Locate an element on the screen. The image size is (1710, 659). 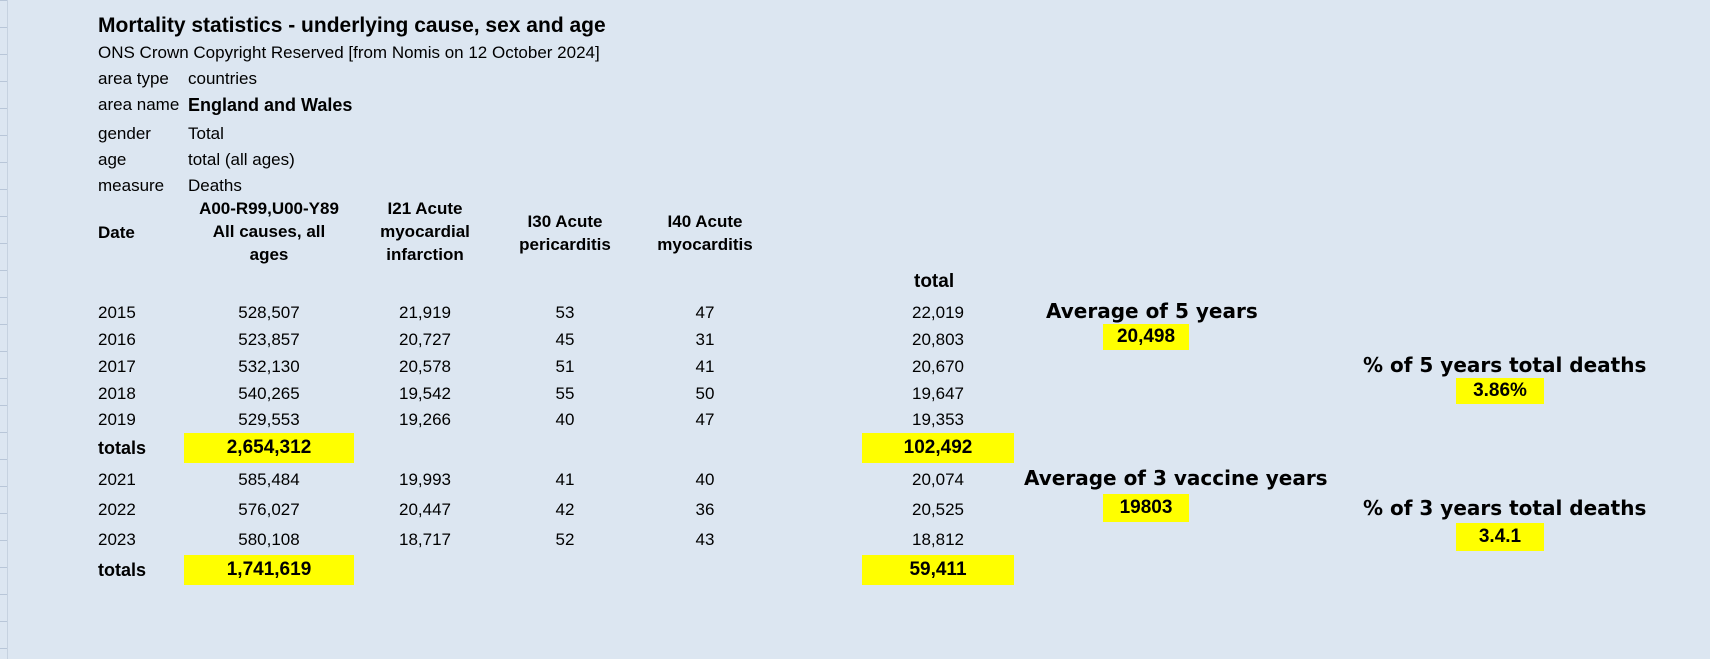
totals-all-causes-1: 2,654,312 is located at coordinates (269, 448).